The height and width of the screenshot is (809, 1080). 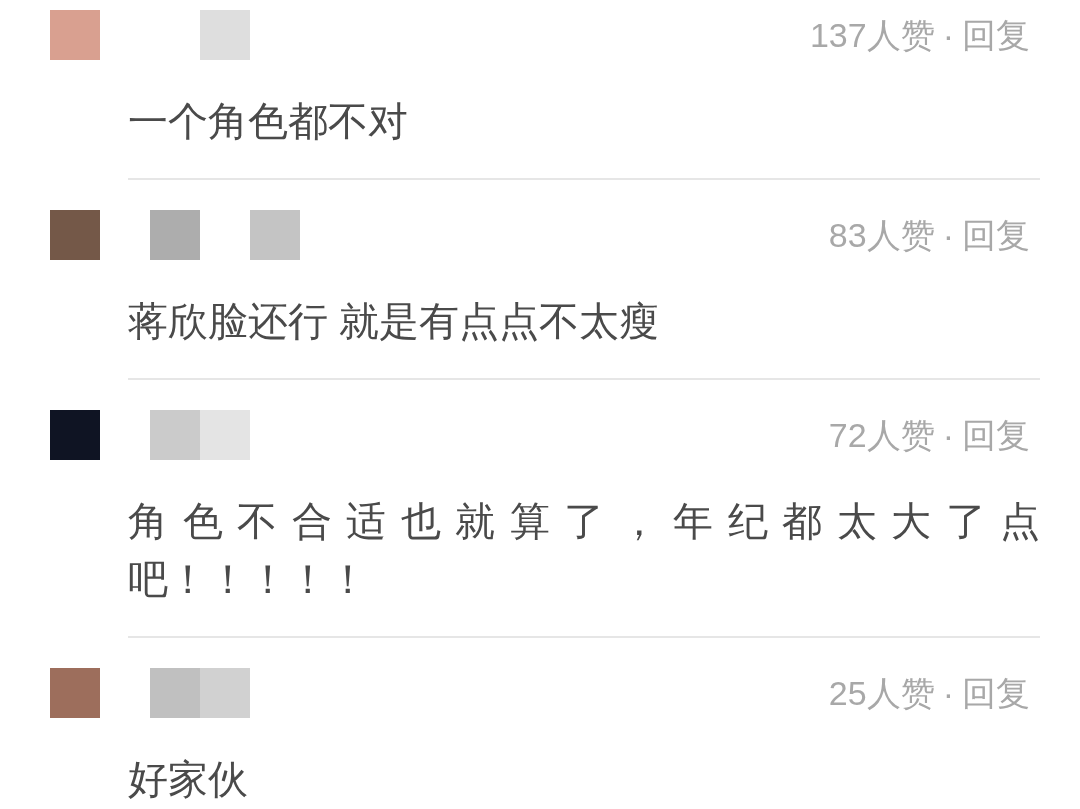 I want to click on comment-text: 一个角色都不对, so click(x=268, y=121).